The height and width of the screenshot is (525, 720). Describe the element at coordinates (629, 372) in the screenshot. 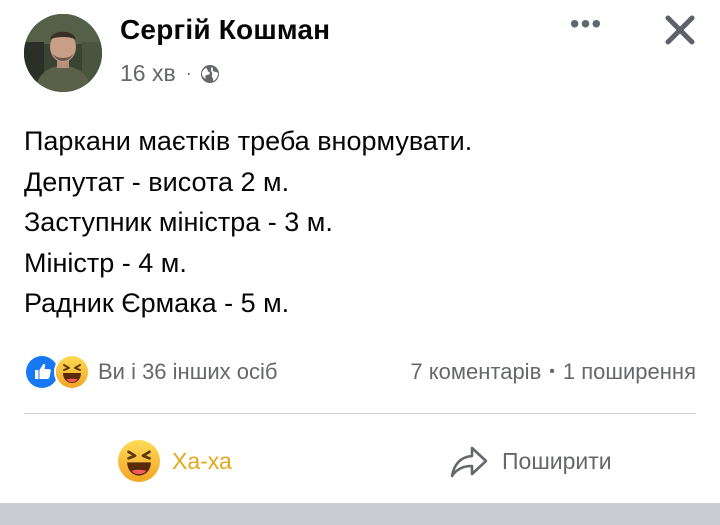

I see `shares-count: 1 поширення` at that location.